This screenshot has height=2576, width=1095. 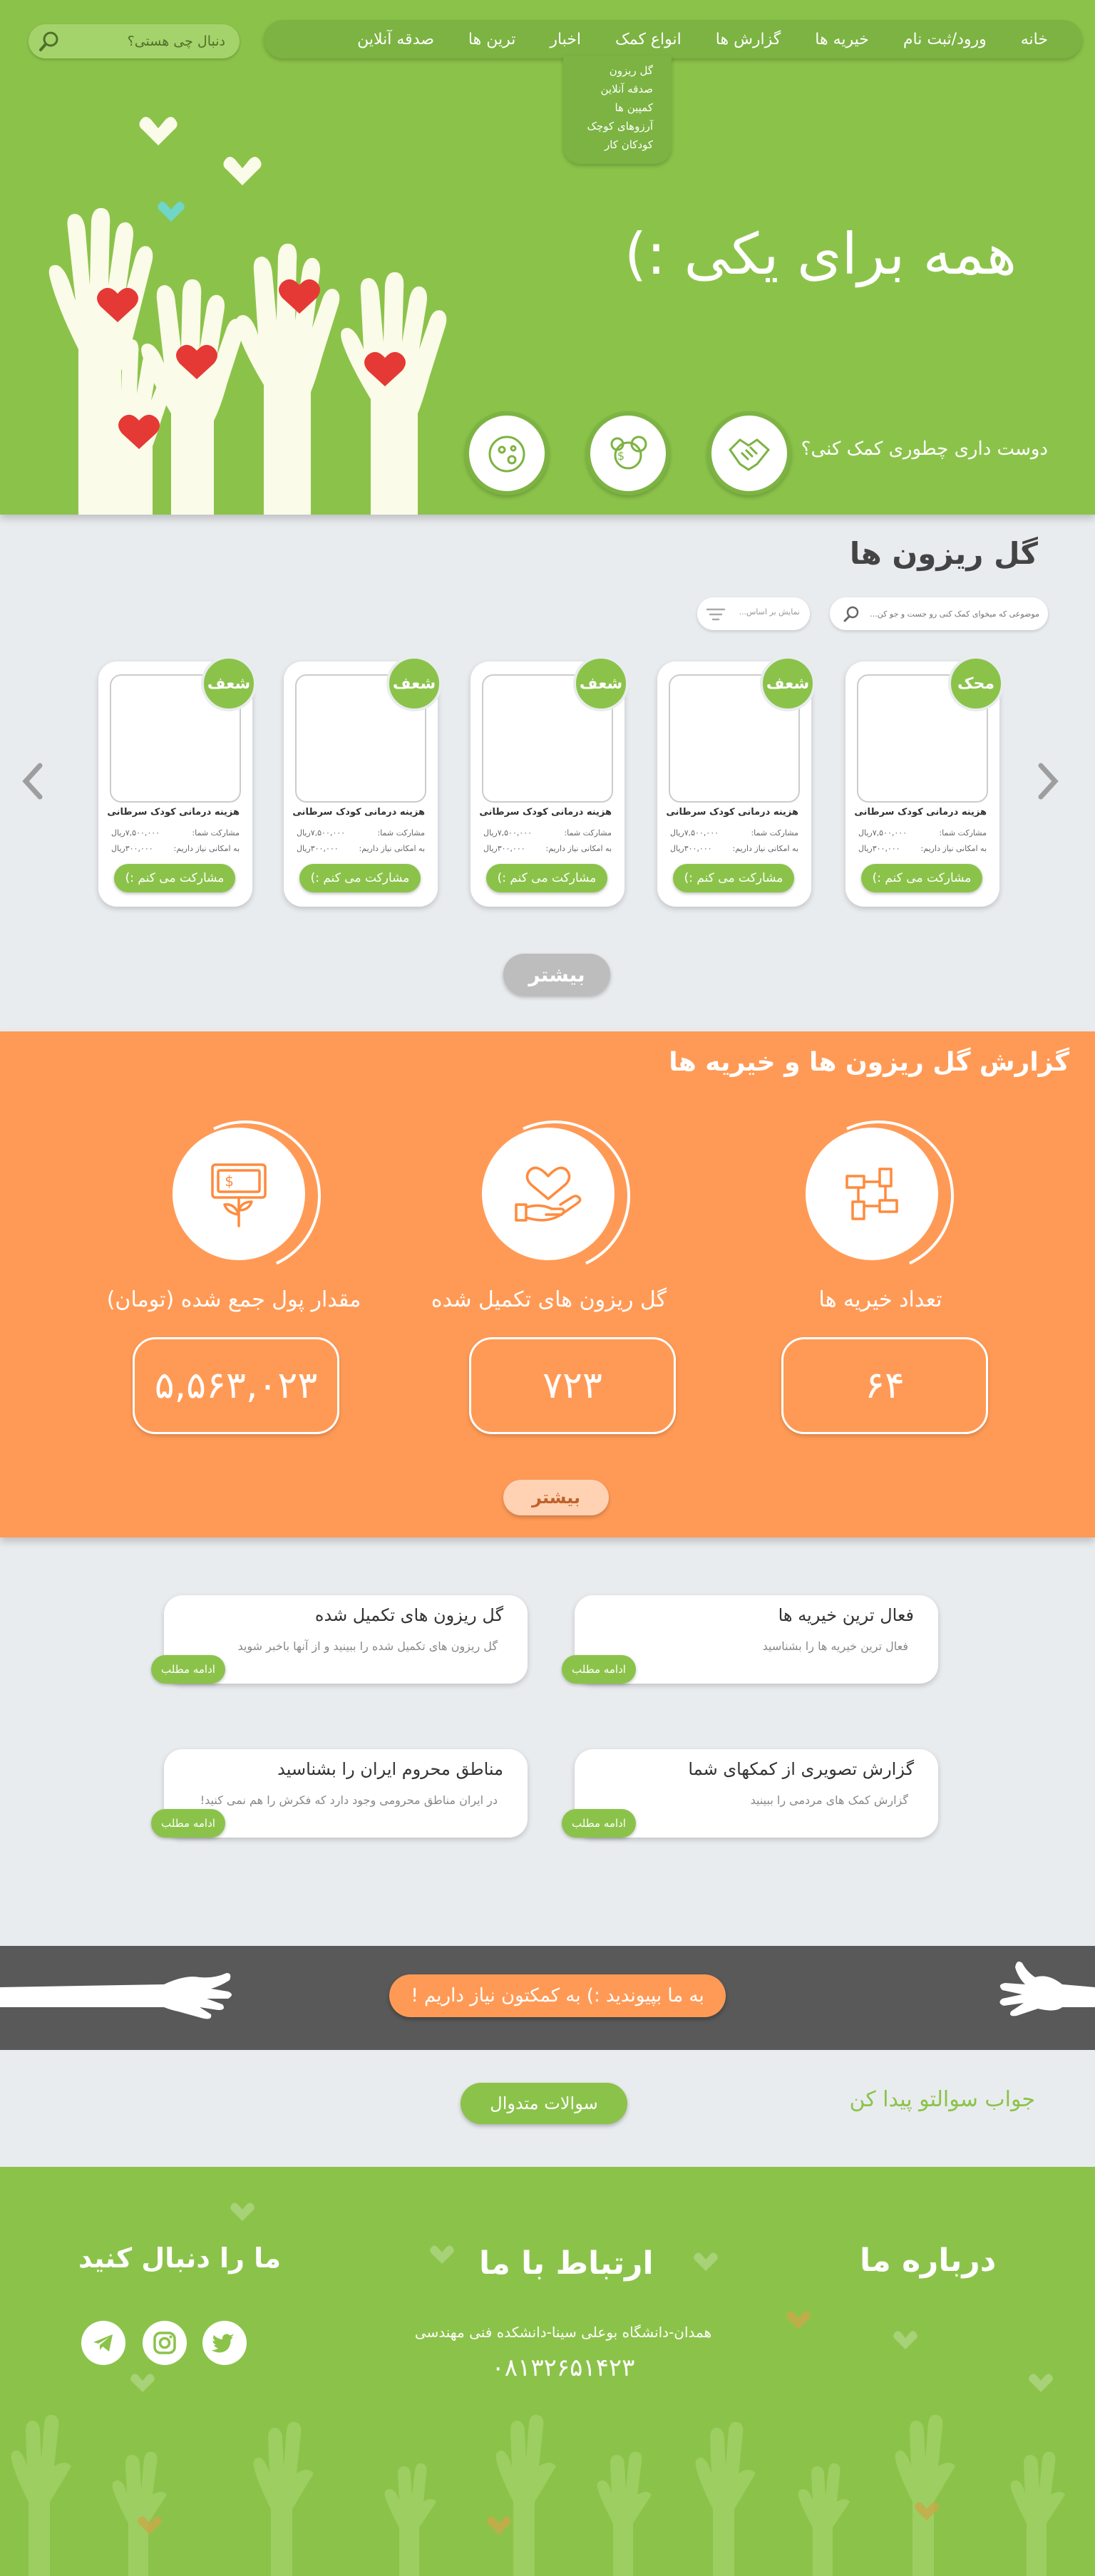 I want to click on chevron-left-icon, so click(x=32, y=781).